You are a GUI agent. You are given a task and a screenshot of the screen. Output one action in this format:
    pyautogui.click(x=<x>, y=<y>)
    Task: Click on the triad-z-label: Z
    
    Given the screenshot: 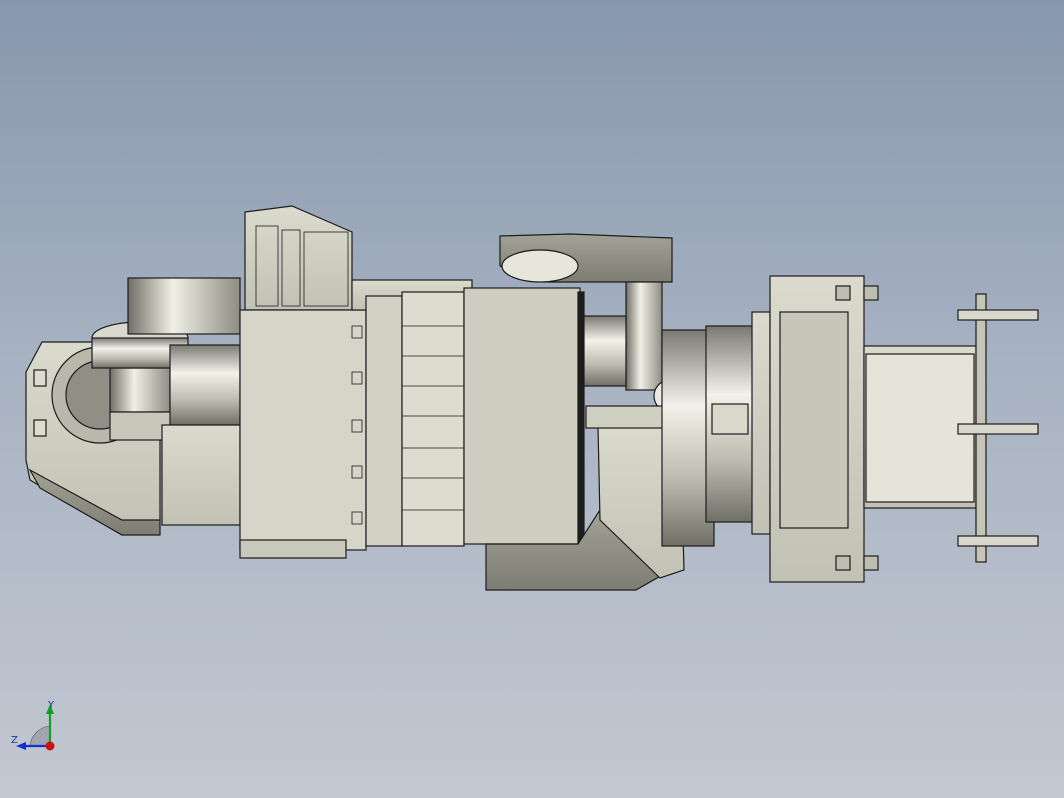 What is the action you would take?
    pyautogui.click(x=14, y=740)
    